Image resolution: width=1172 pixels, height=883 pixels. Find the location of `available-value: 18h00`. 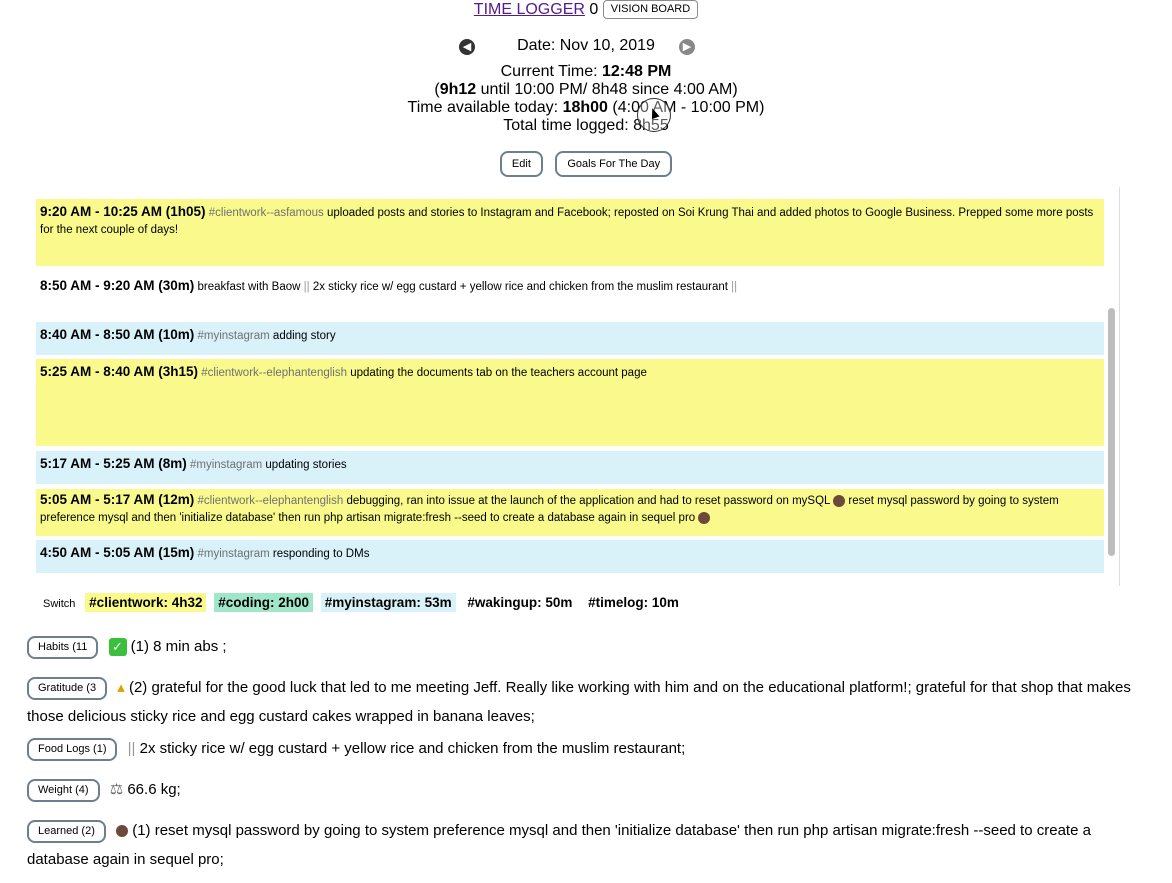

available-value: 18h00 is located at coordinates (585, 107).